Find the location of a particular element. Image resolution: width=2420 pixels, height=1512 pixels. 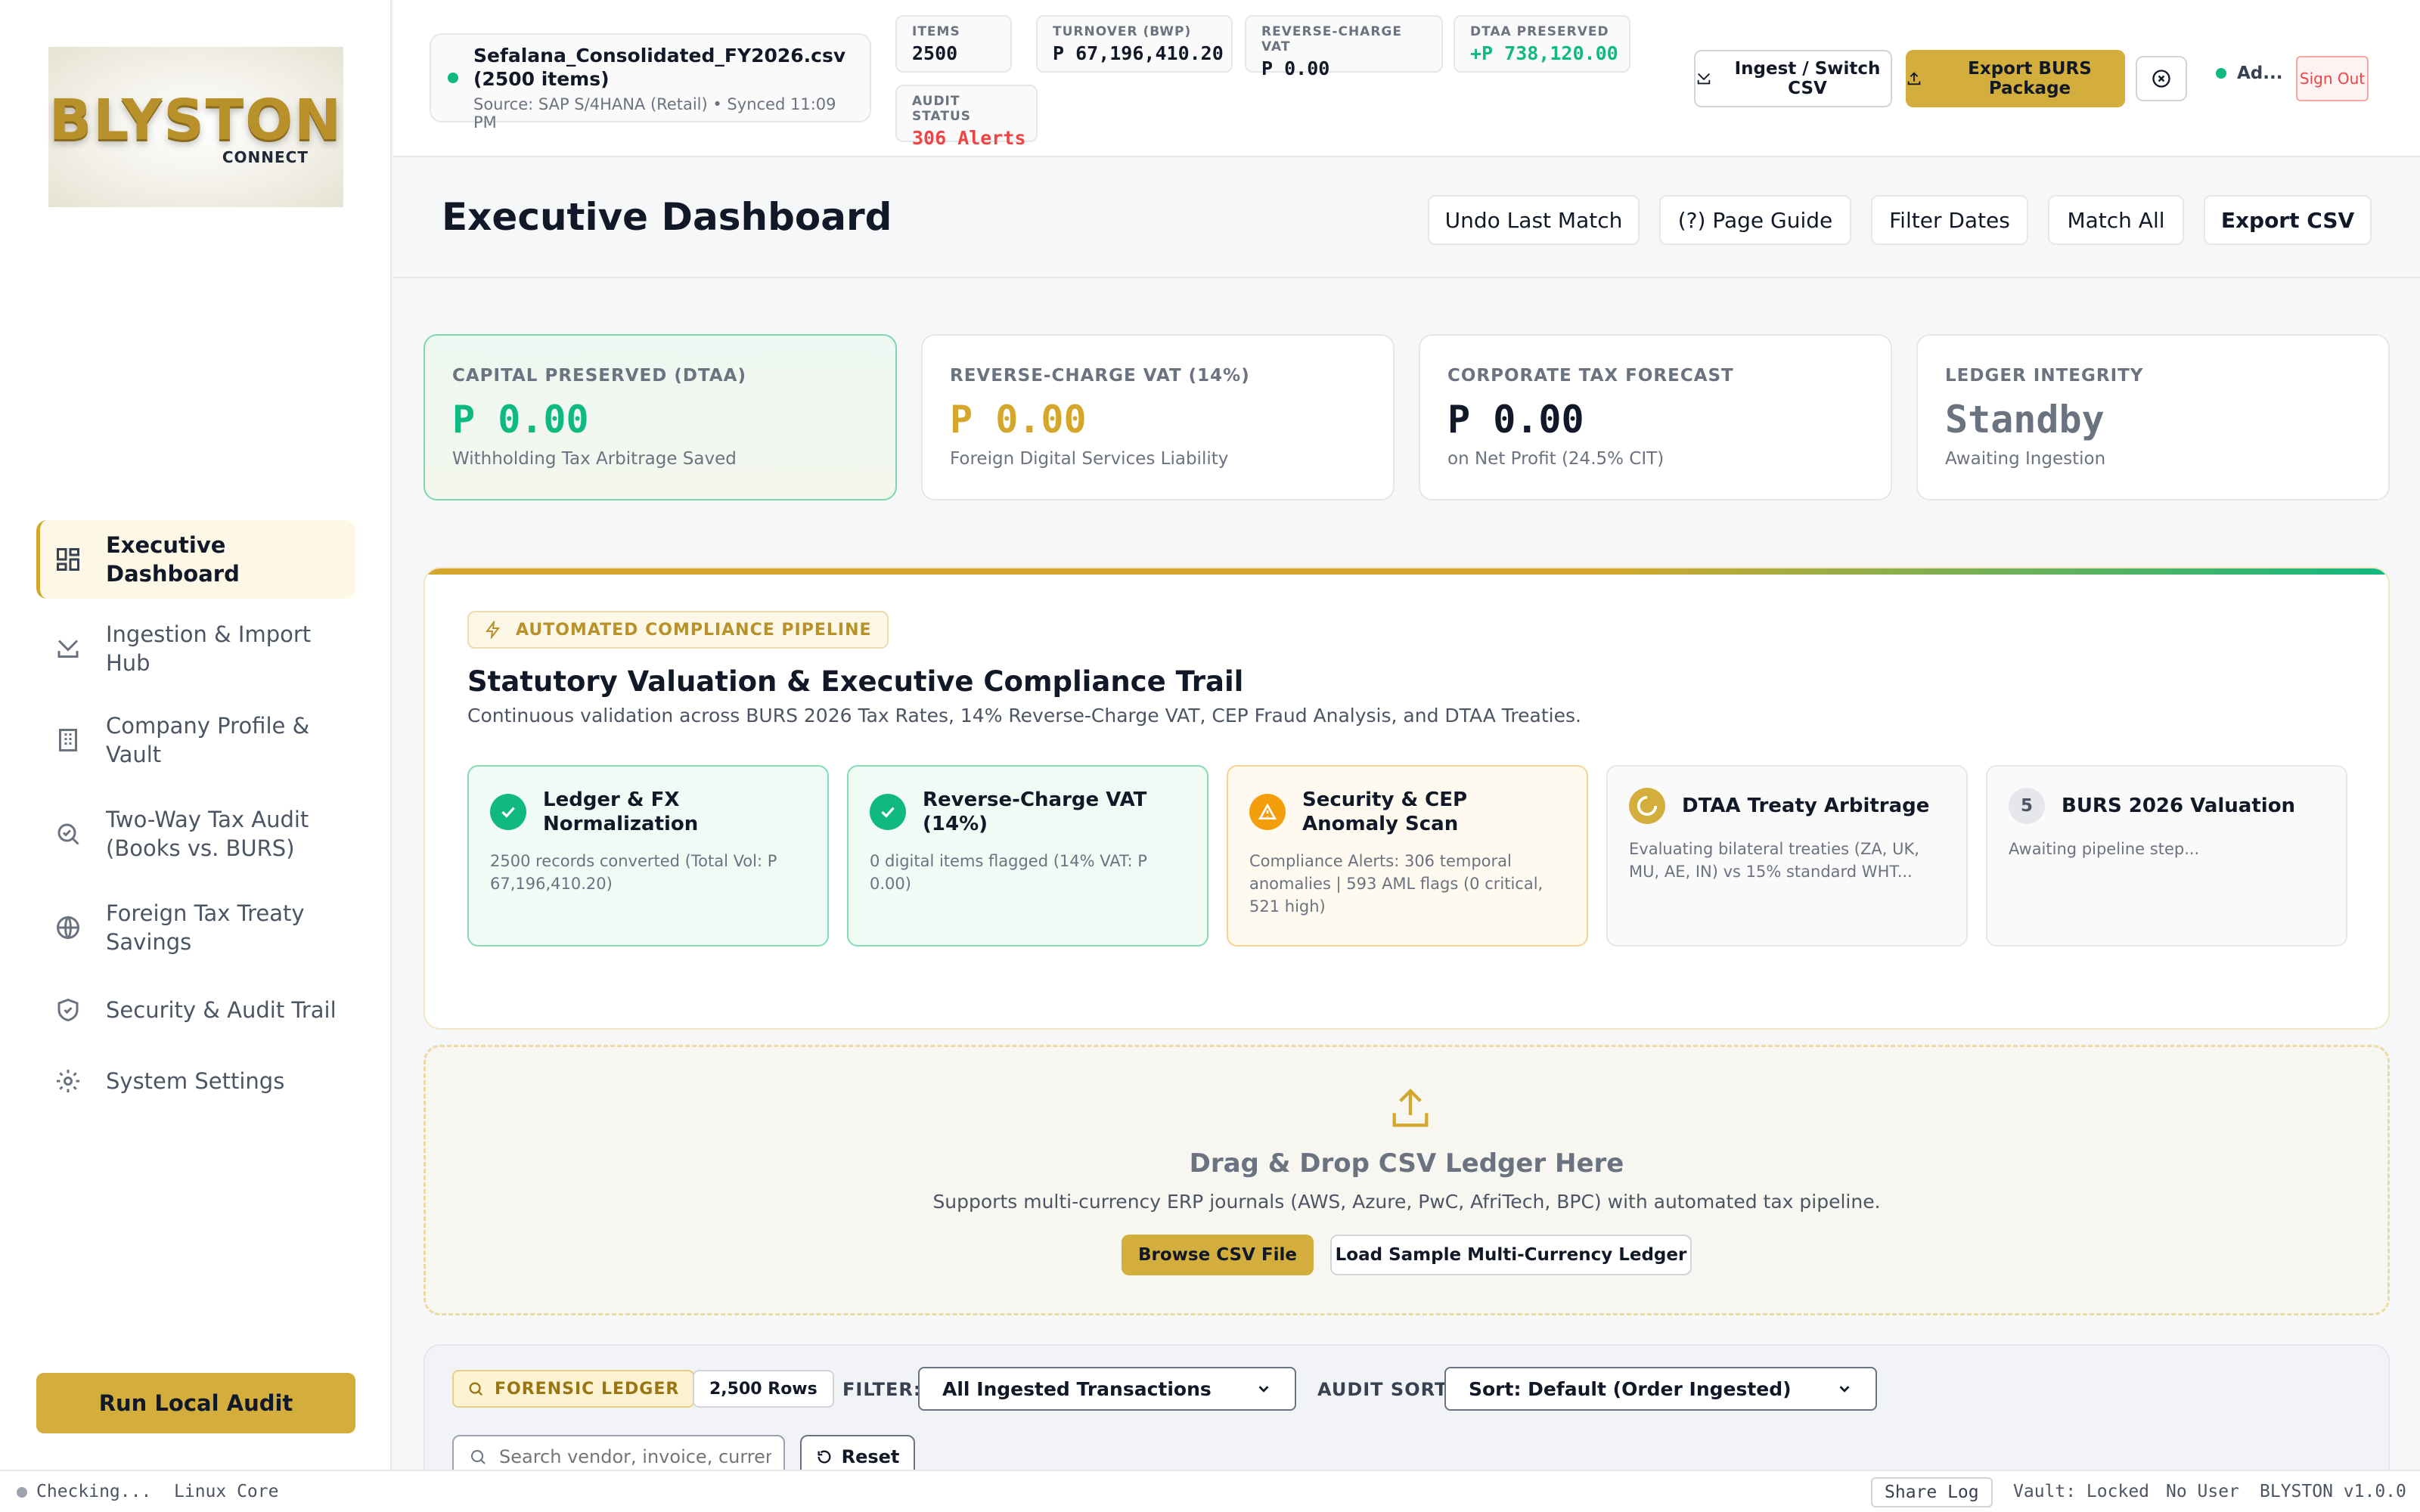

kpi-label: REVERSE-CHARGE VAT (14%) is located at coordinates (1100, 376).